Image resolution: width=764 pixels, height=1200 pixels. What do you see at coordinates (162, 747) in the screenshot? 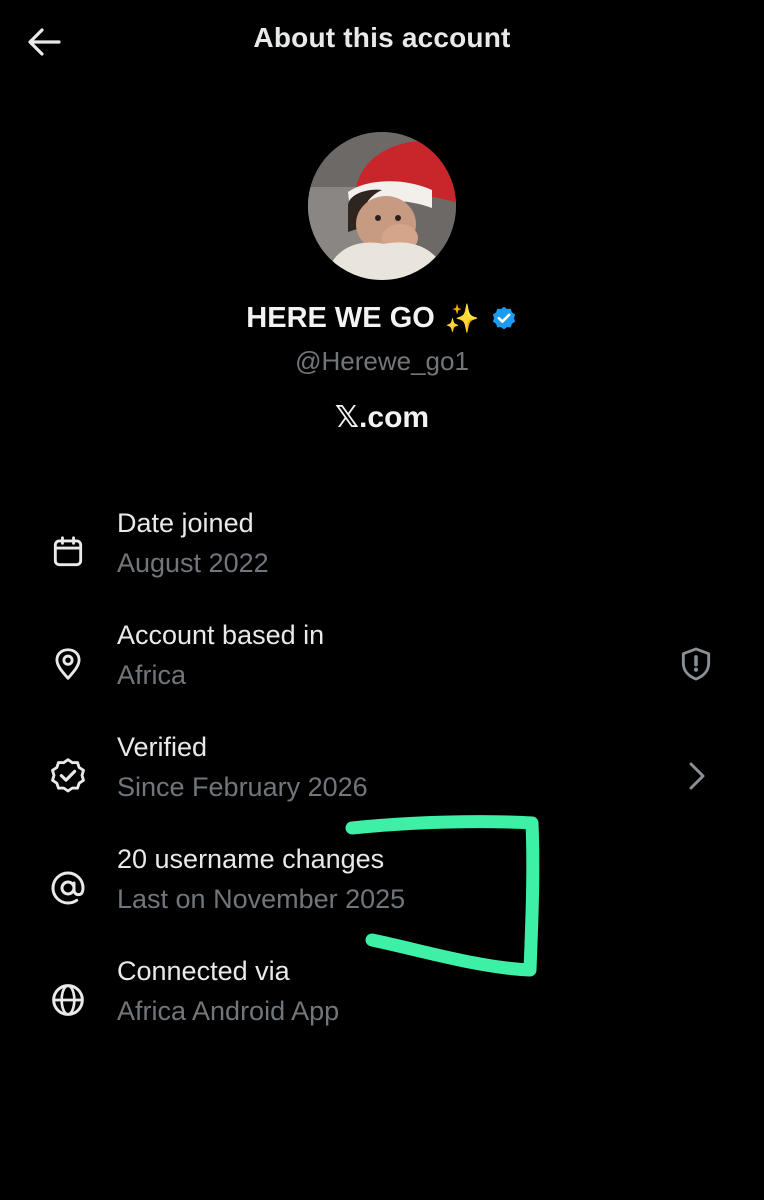
I see `row-label: Verified` at bounding box center [162, 747].